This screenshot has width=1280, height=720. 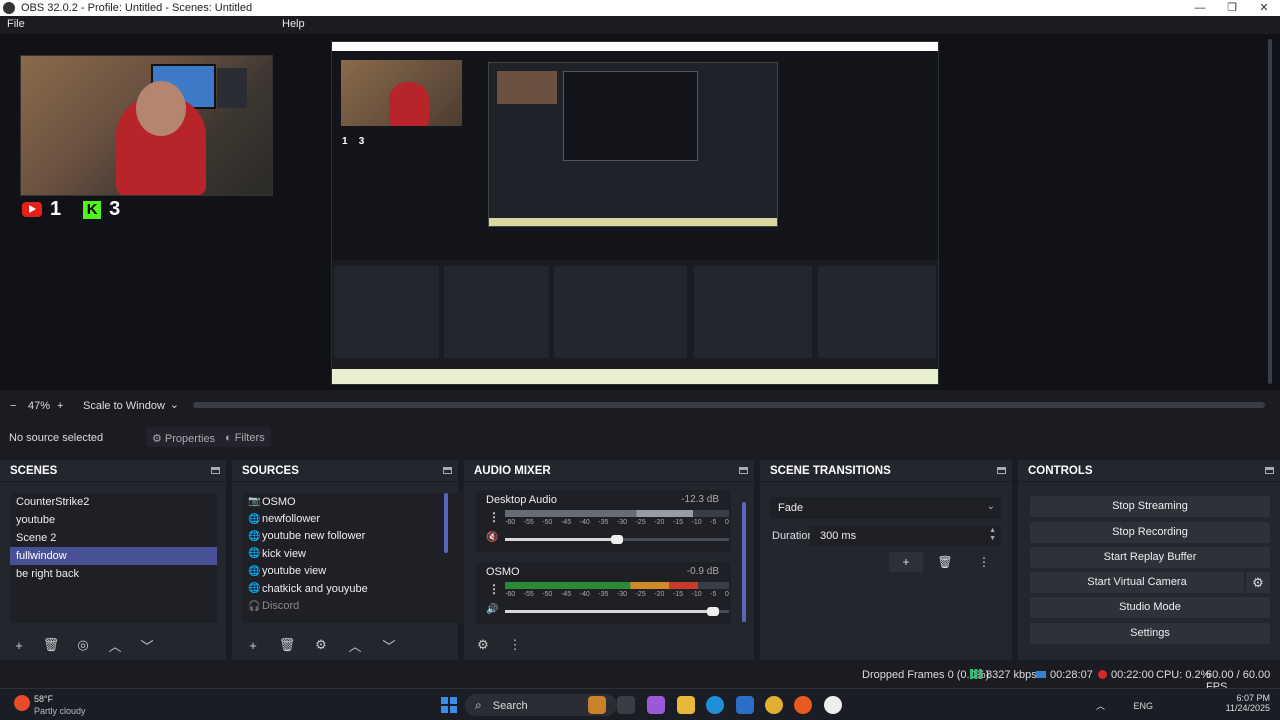 I want to click on minimize-button: —, so click(x=1200, y=8).